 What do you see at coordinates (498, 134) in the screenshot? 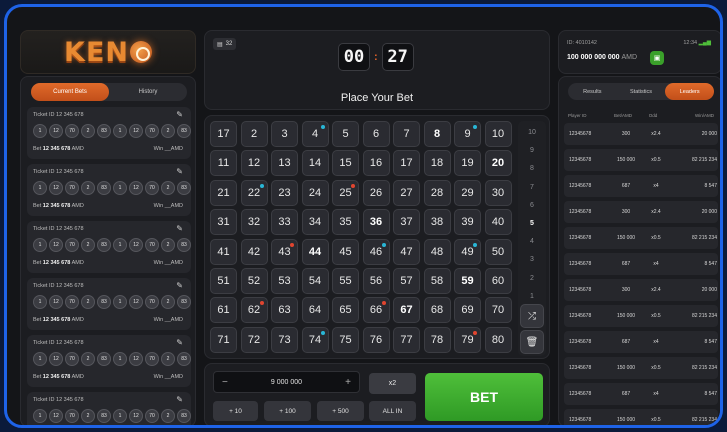
I see `number-cell: 10` at bounding box center [498, 134].